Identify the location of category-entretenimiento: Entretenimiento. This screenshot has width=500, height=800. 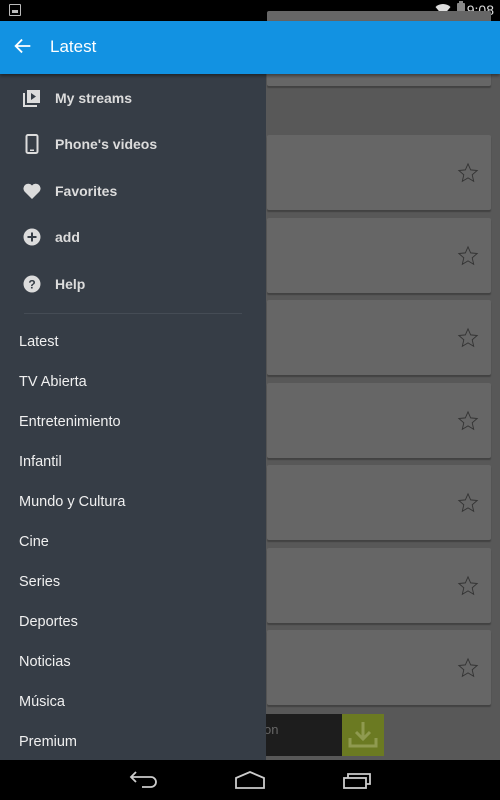
(139, 422).